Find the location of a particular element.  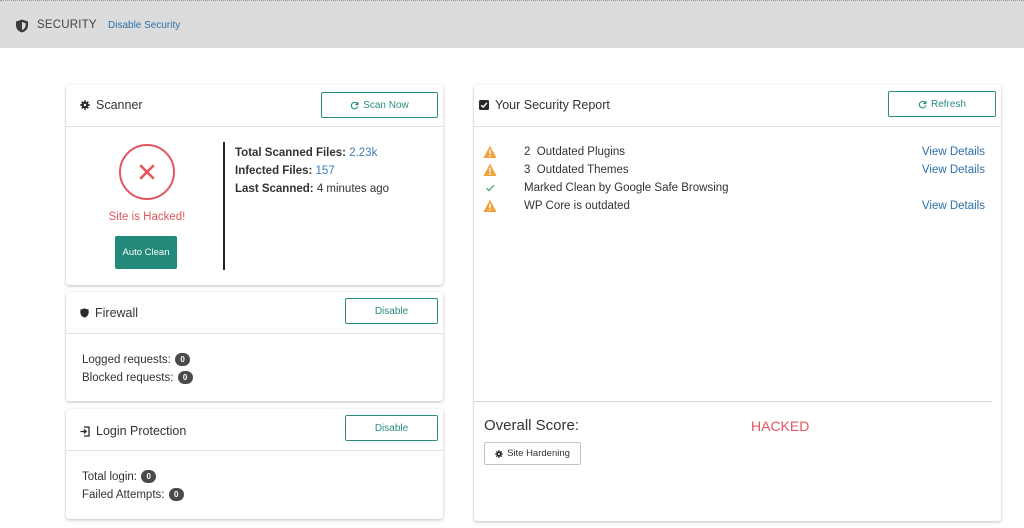

scanner-divider is located at coordinates (224, 206).